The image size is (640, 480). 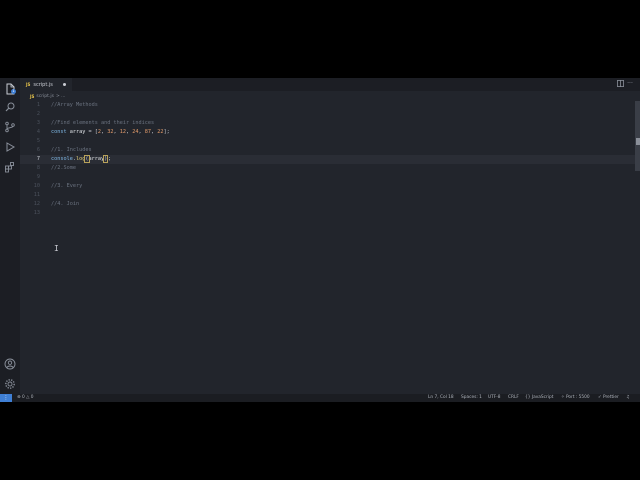 What do you see at coordinates (637, 136) in the screenshot?
I see `vertical-scrollbar` at bounding box center [637, 136].